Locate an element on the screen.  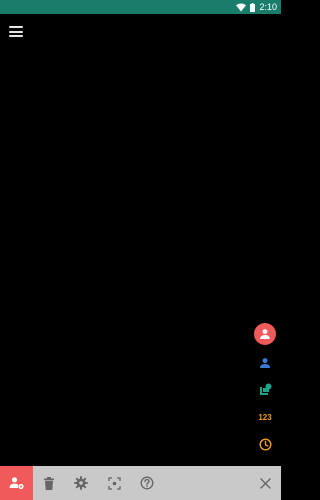
focus-frame-icon is located at coordinates (114, 483).